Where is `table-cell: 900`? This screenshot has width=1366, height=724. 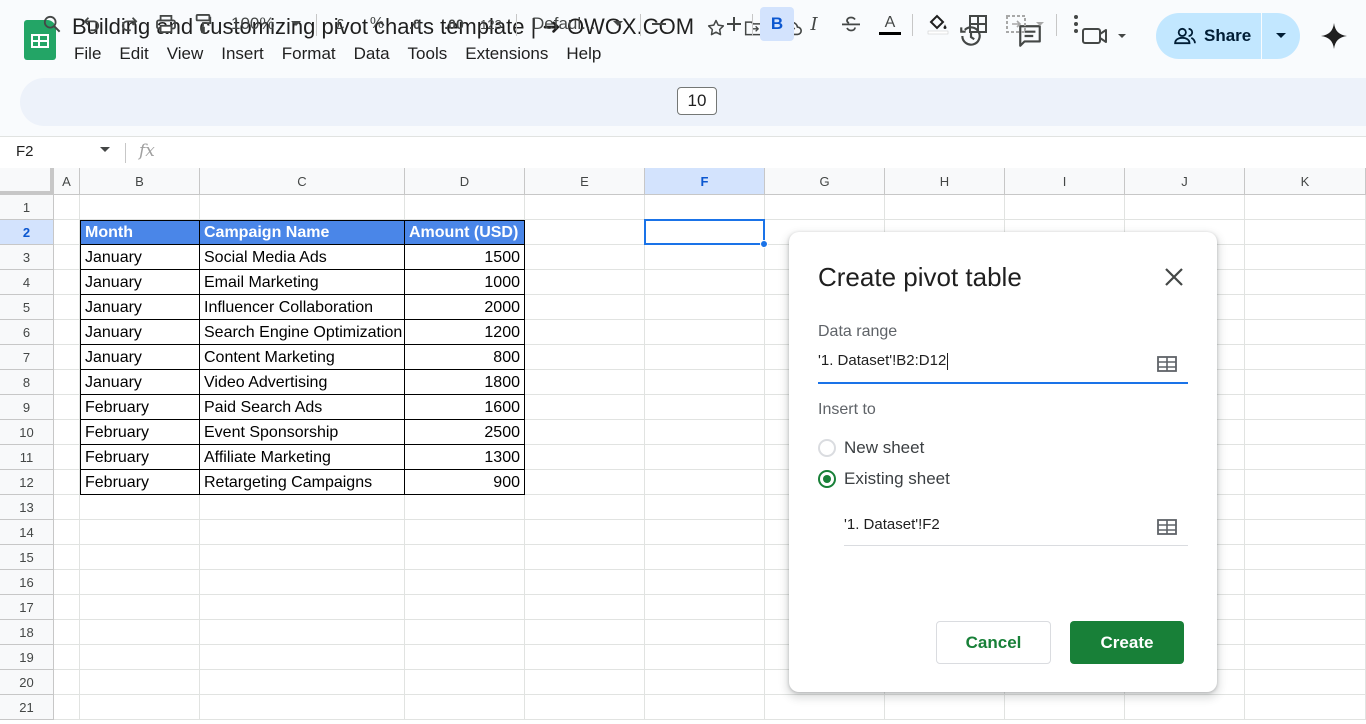
table-cell: 900 is located at coordinates (465, 482).